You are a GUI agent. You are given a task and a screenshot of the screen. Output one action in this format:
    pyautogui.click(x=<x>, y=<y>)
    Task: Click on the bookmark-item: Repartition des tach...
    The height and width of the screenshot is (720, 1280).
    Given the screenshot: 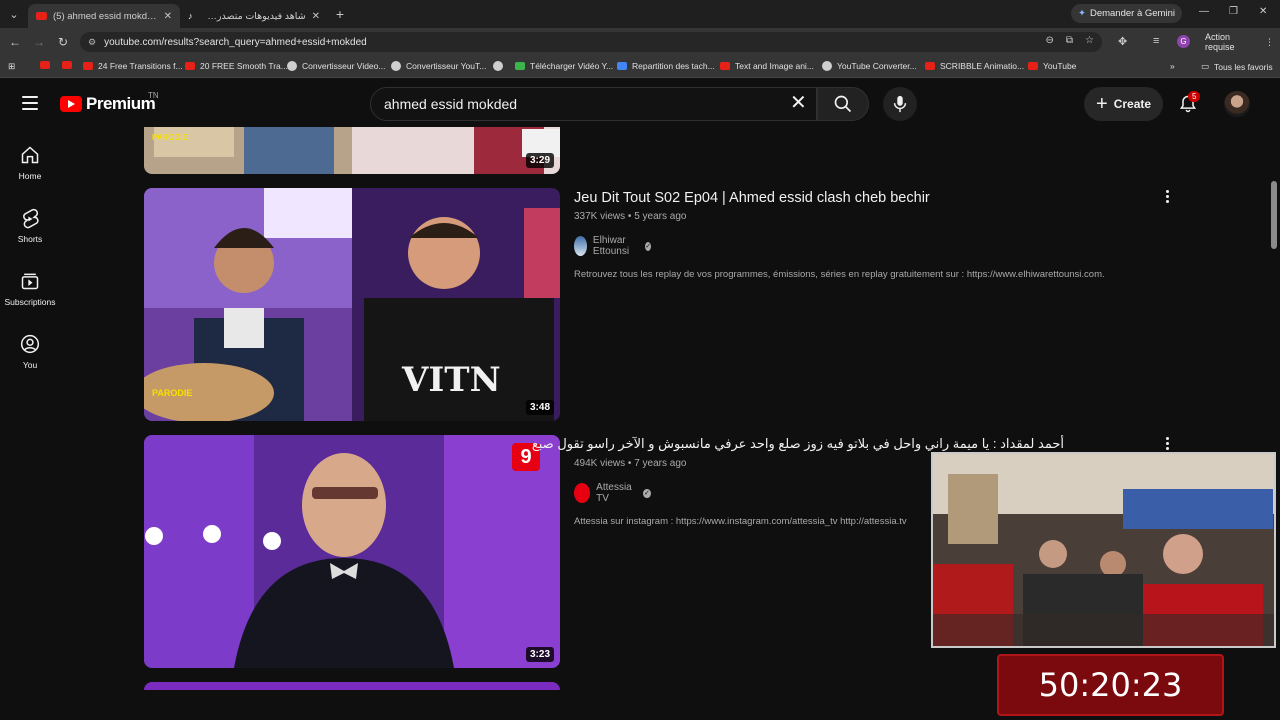 What is the action you would take?
    pyautogui.click(x=666, y=66)
    